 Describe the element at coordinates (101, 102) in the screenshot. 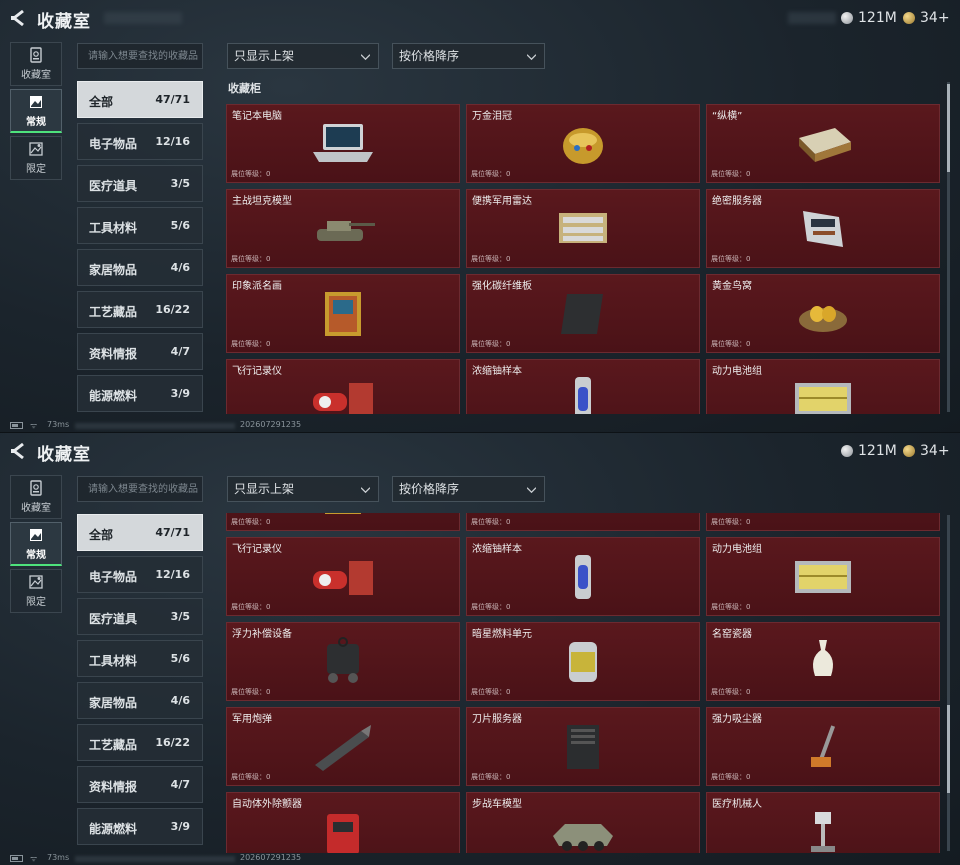

I see `category-name: 全部` at that location.